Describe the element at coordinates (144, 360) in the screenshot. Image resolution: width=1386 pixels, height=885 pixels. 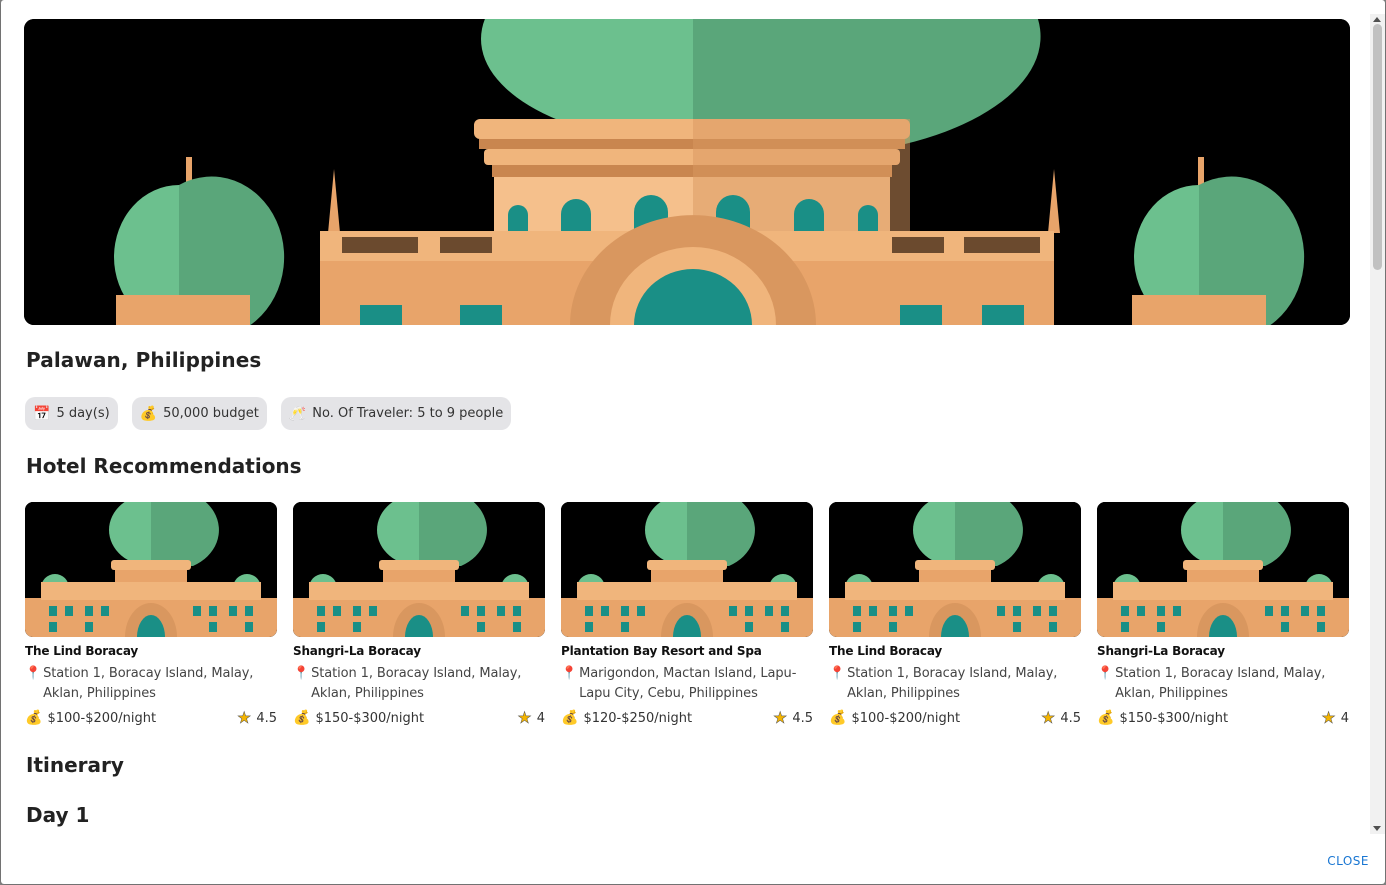
I see `trip-title: Palawan, Philippines` at that location.